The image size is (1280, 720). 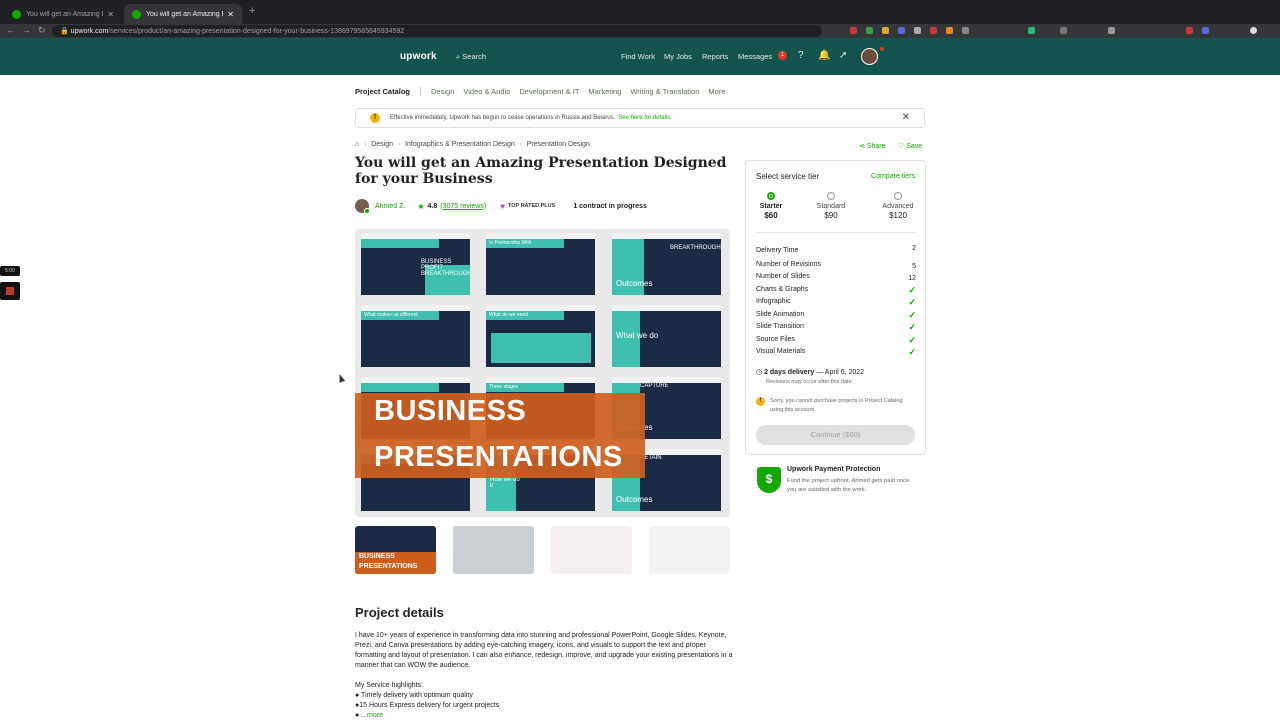 What do you see at coordinates (418, 56) in the screenshot?
I see `upwork-logo: upwork` at bounding box center [418, 56].